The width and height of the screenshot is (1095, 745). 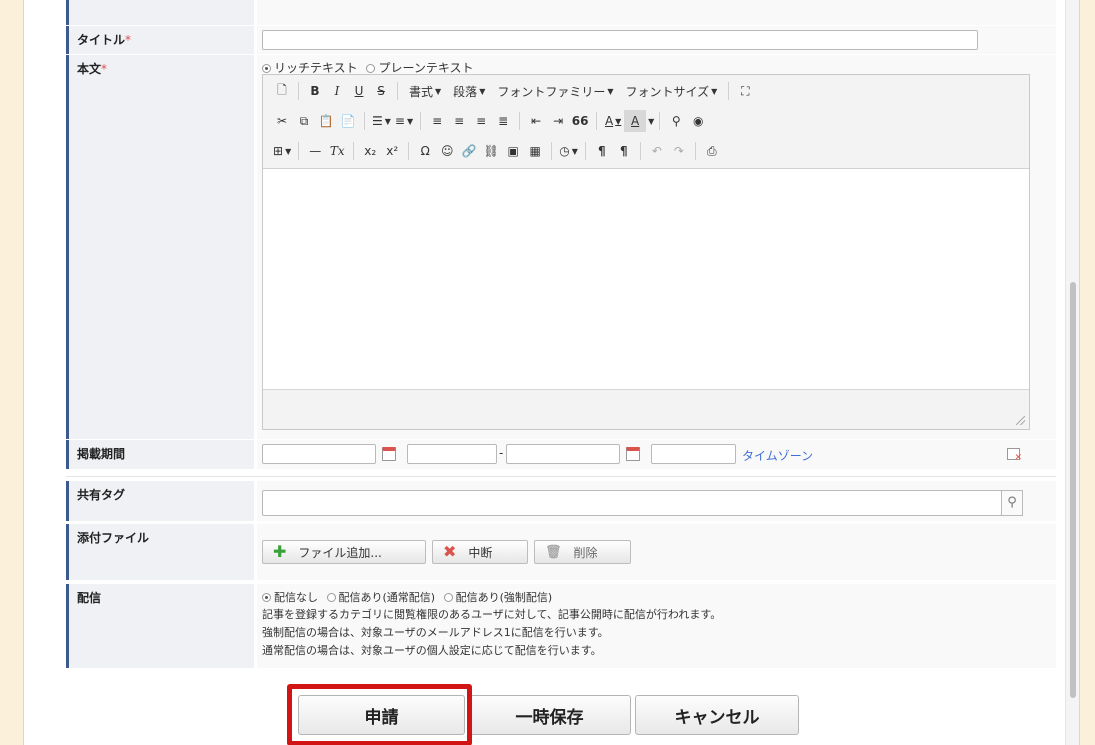 I want to click on clear-period-icon: ✕, so click(x=1014, y=455).